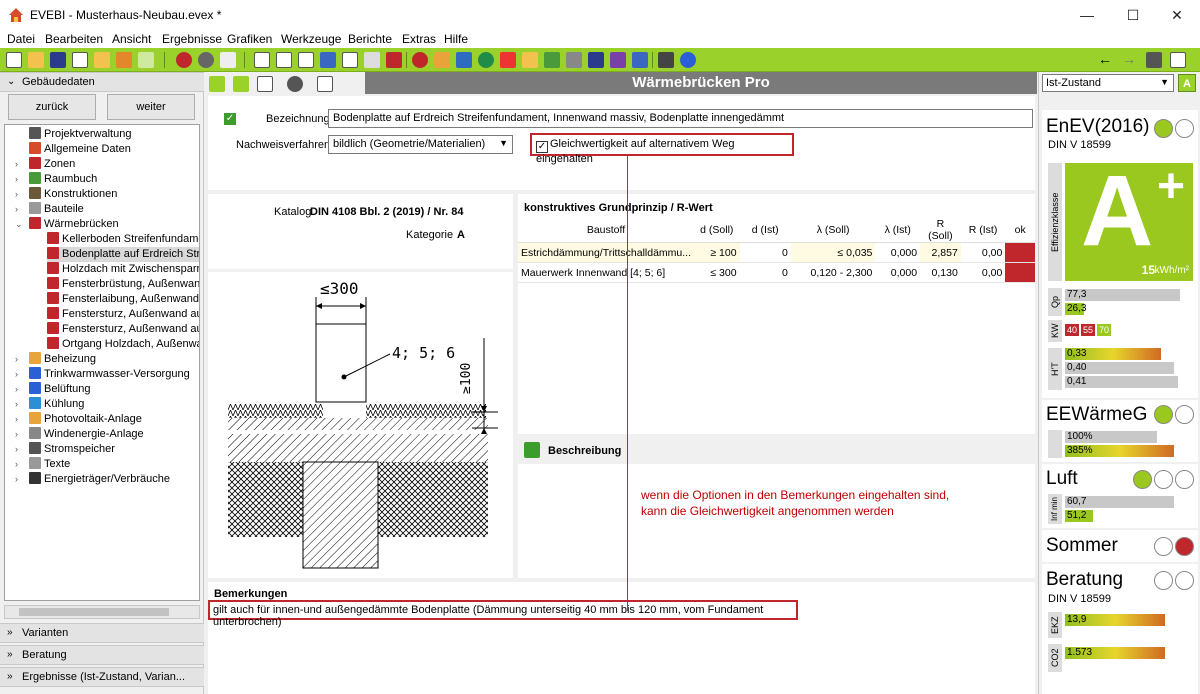  What do you see at coordinates (67, 224) in the screenshot?
I see `tree-item: ⌄ Wärmebrücken` at bounding box center [67, 224].